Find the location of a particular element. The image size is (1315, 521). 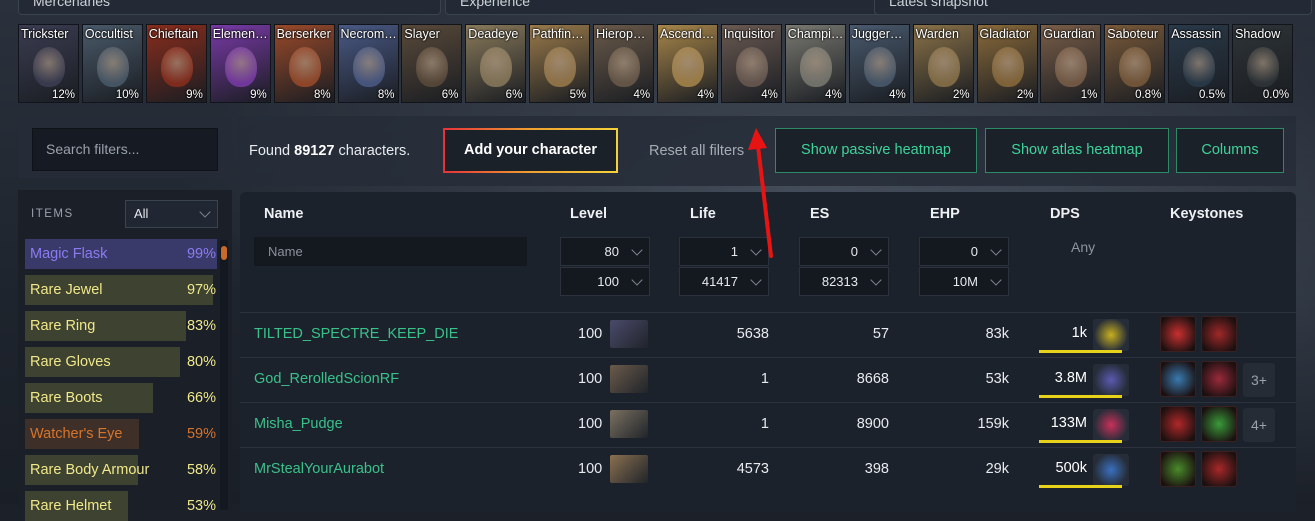

item-filter-row: Rare Body Armour 58% is located at coordinates (122, 470).